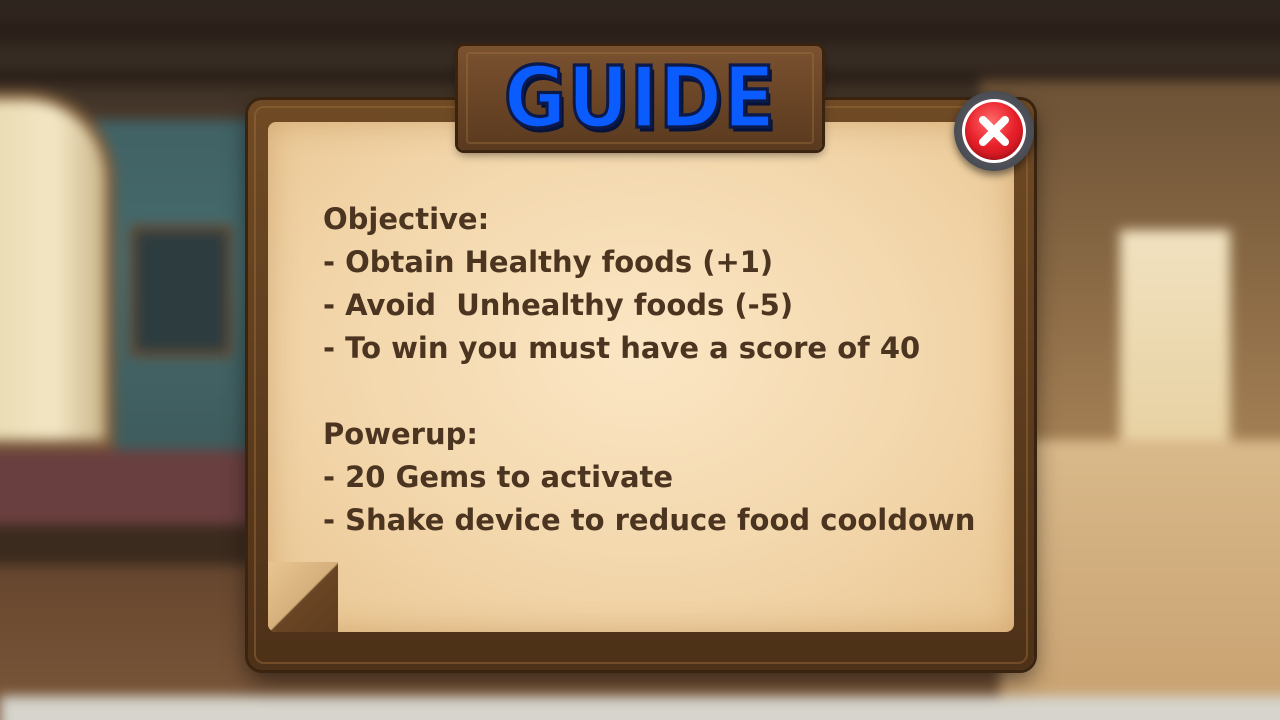  I want to click on close-button-face, so click(994, 131).